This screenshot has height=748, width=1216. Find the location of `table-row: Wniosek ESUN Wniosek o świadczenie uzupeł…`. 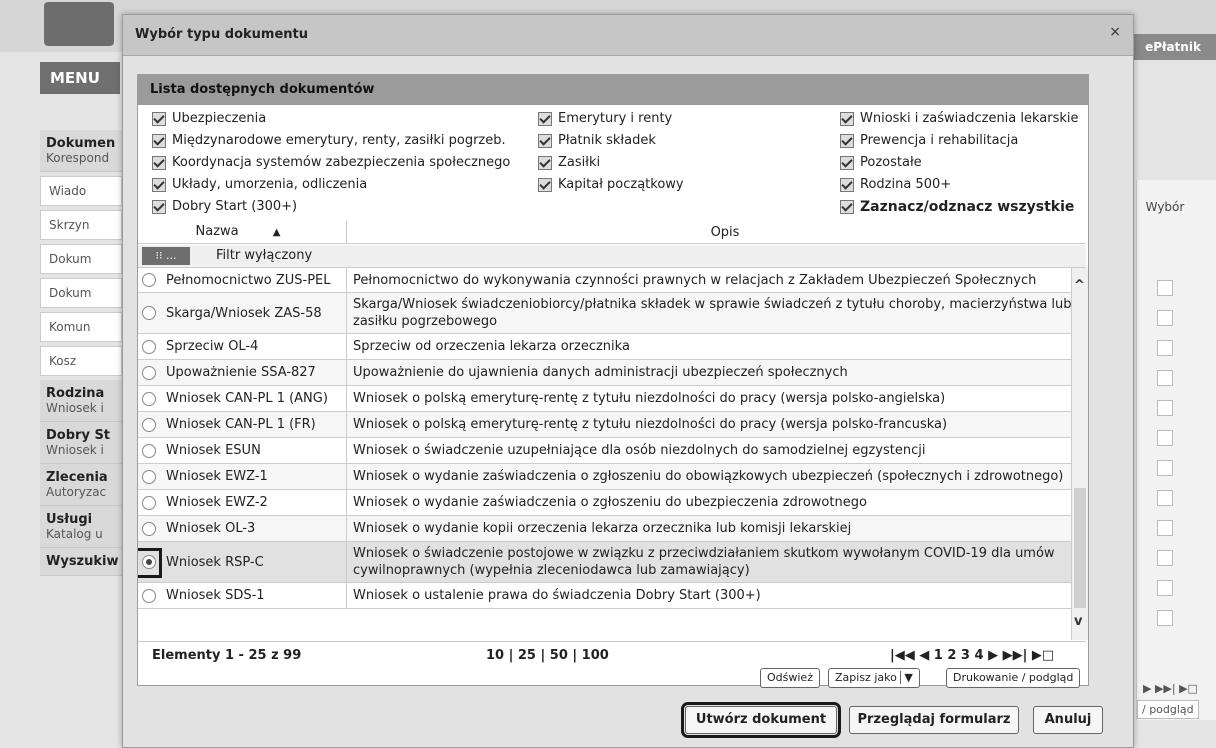

table-row: Wniosek ESUN Wniosek o świadczenie uzupeł… is located at coordinates (613, 451).